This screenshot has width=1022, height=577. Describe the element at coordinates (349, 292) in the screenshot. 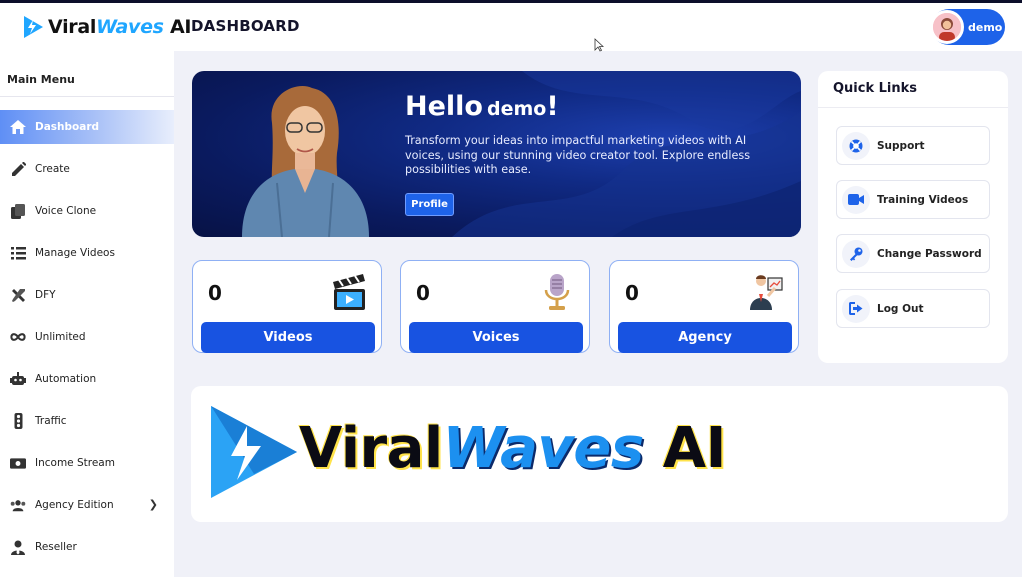

I see `clapperboard-icon` at that location.